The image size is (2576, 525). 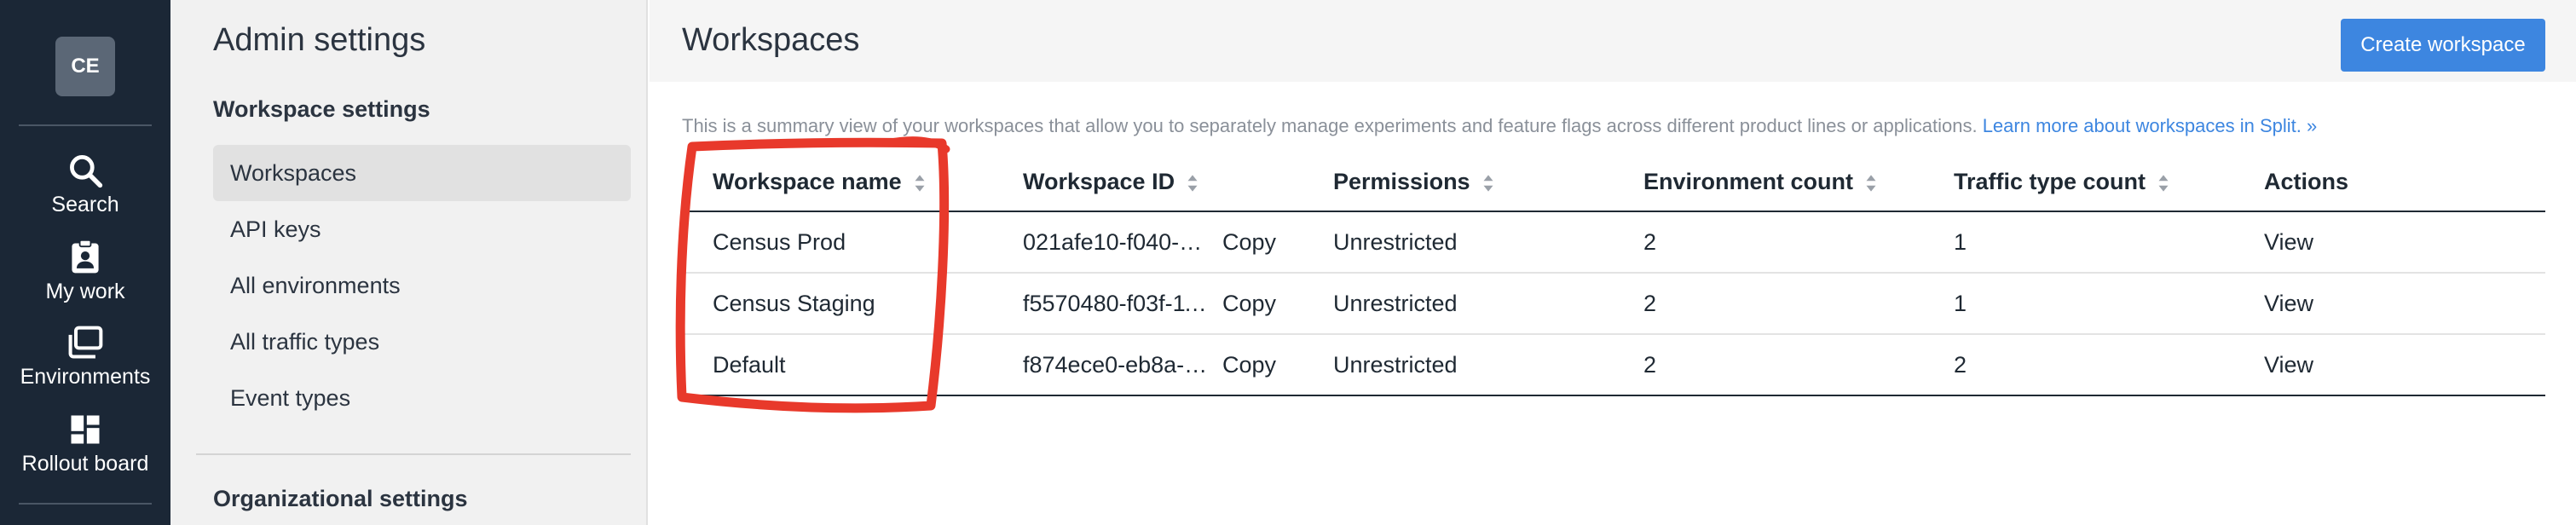 What do you see at coordinates (2306, 181) in the screenshot?
I see `column-header-label: Actions` at bounding box center [2306, 181].